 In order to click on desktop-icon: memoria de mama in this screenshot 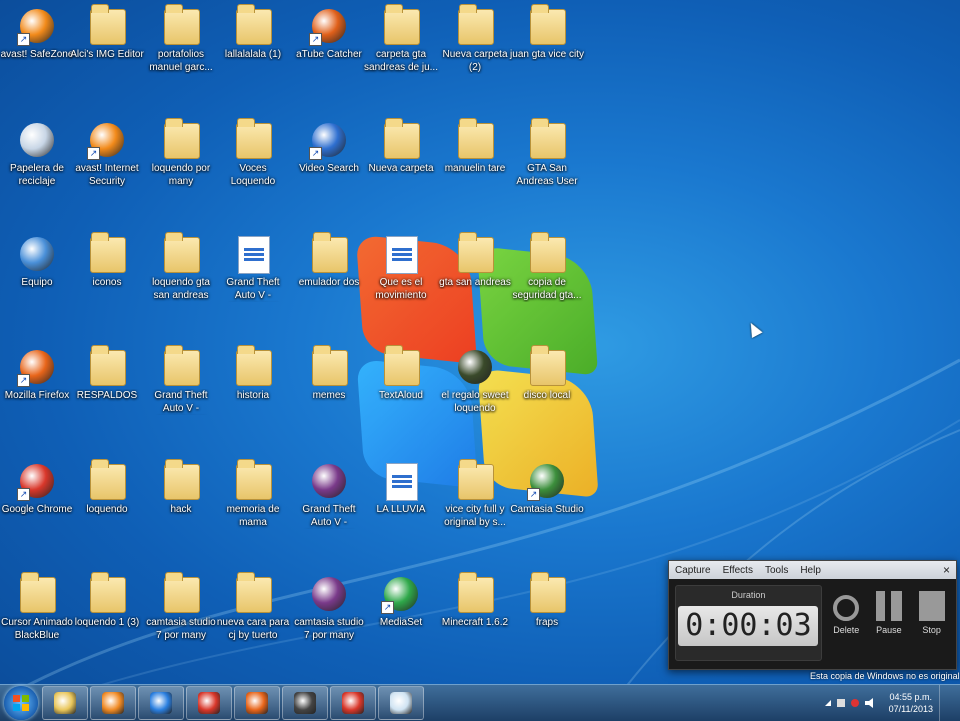, I will do `click(253, 494)`.